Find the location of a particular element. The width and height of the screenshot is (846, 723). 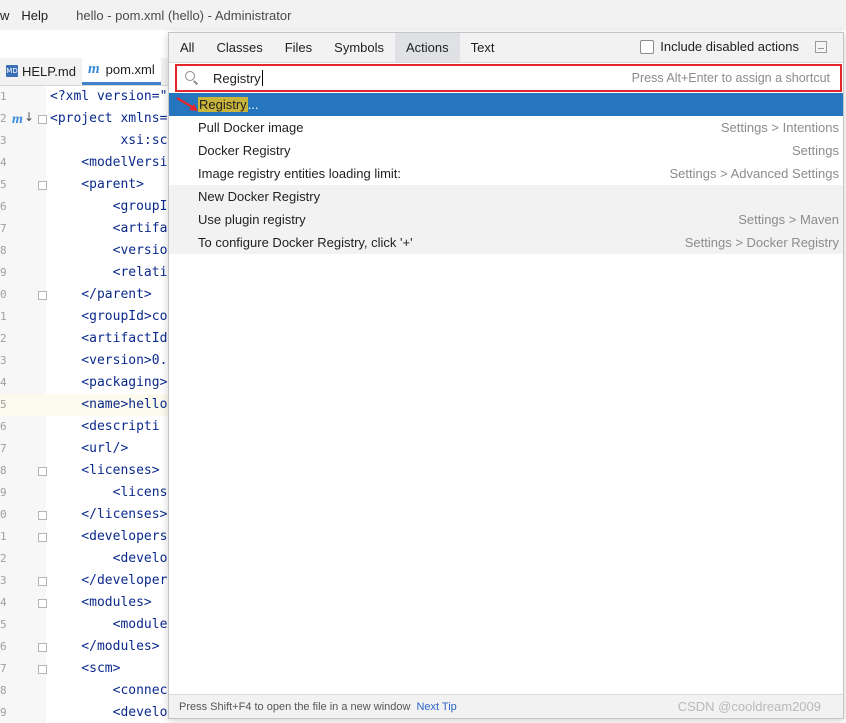

code-line: 4 <modelVersi is located at coordinates (85, 163).